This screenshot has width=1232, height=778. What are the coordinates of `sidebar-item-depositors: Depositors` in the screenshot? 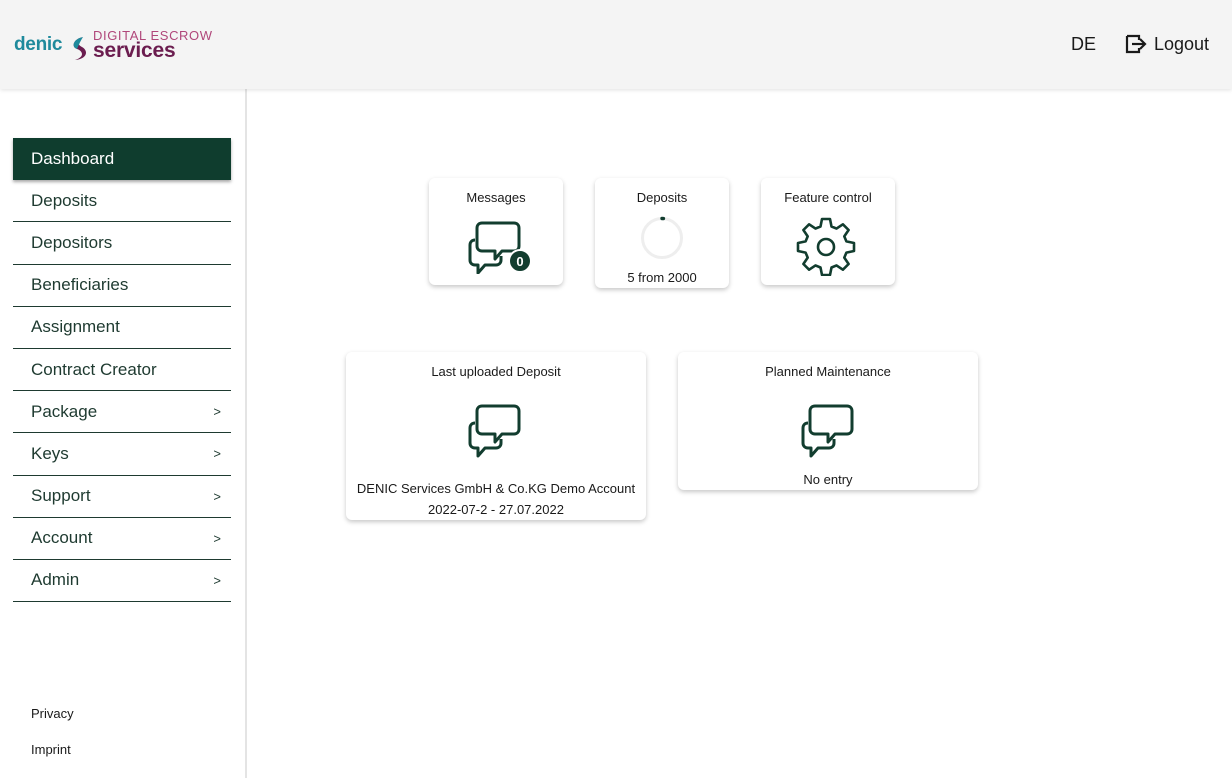 It's located at (122, 243).